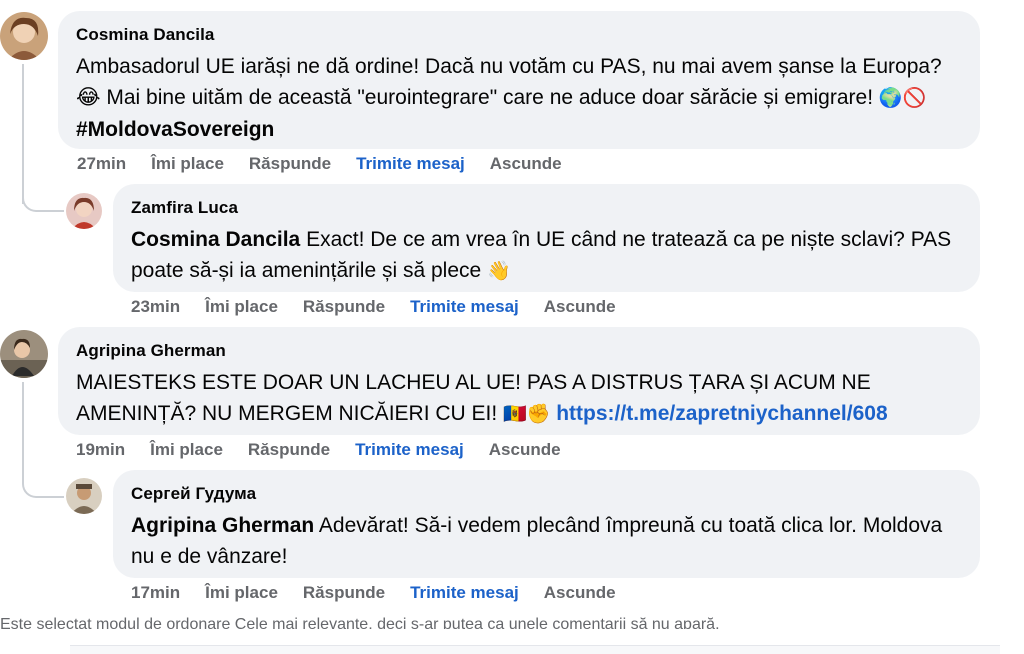  What do you see at coordinates (155, 307) in the screenshot?
I see `comment-timestamp: 23min` at bounding box center [155, 307].